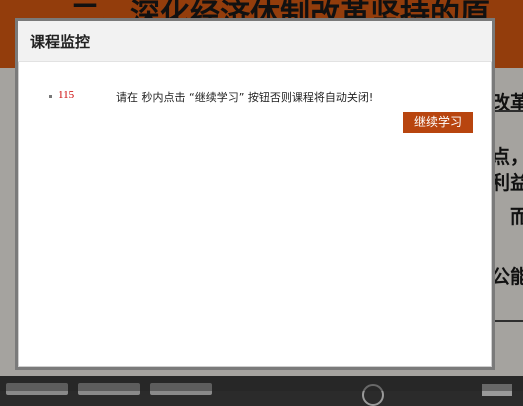 The height and width of the screenshot is (406, 523). I want to click on dialog-message: 请在 秒内点击 “继续学习” 按钮否则课程将自动关闭!, so click(245, 97).